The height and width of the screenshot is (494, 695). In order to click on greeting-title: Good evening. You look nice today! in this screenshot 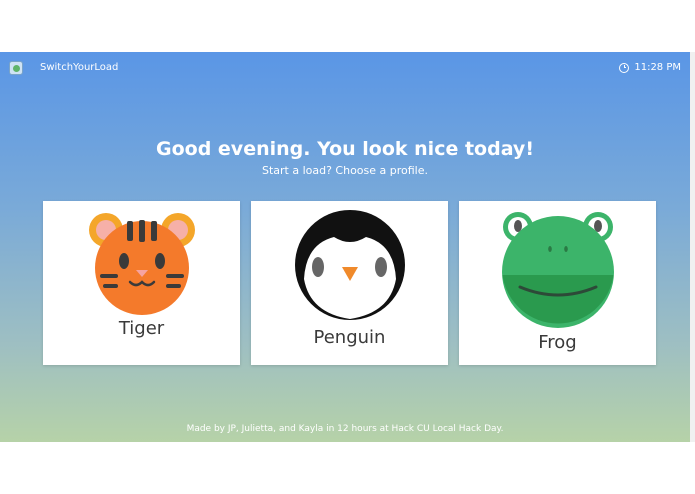, I will do `click(345, 149)`.